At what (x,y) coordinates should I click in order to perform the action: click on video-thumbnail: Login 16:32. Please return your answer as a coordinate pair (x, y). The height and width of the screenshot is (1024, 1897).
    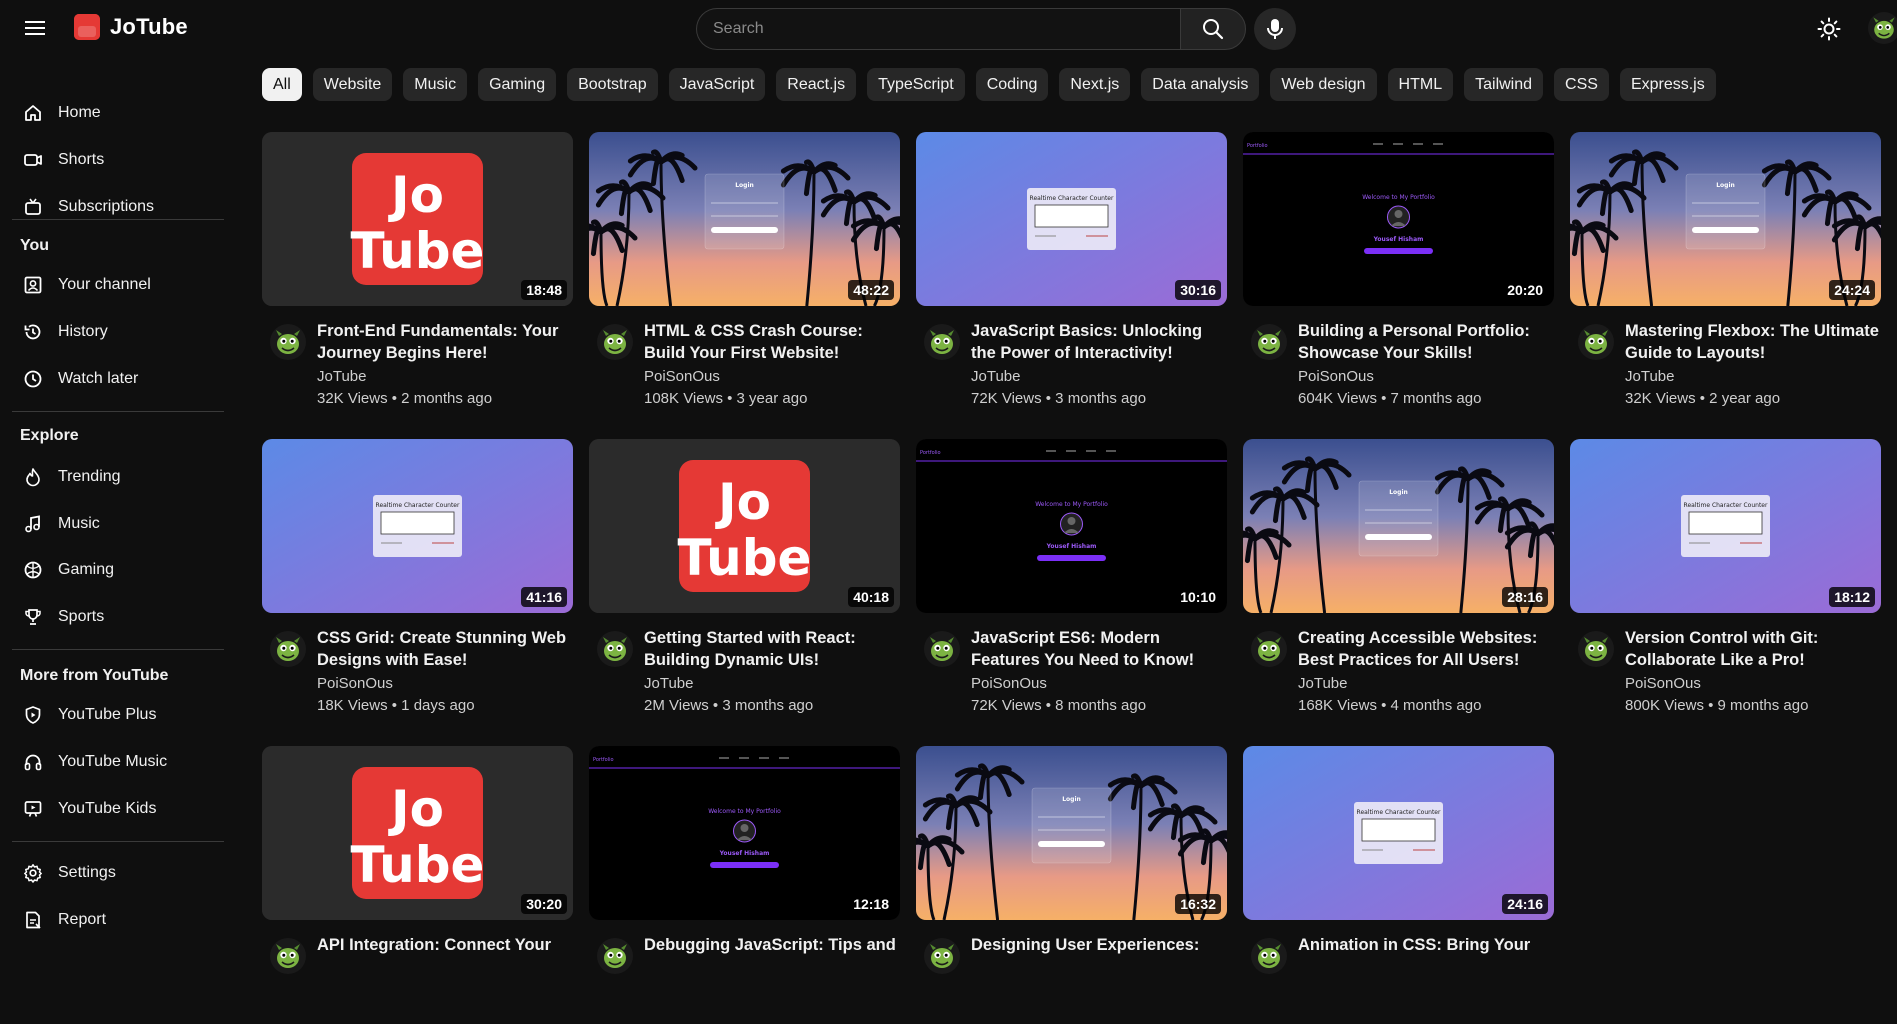
    Looking at the image, I should click on (1071, 833).